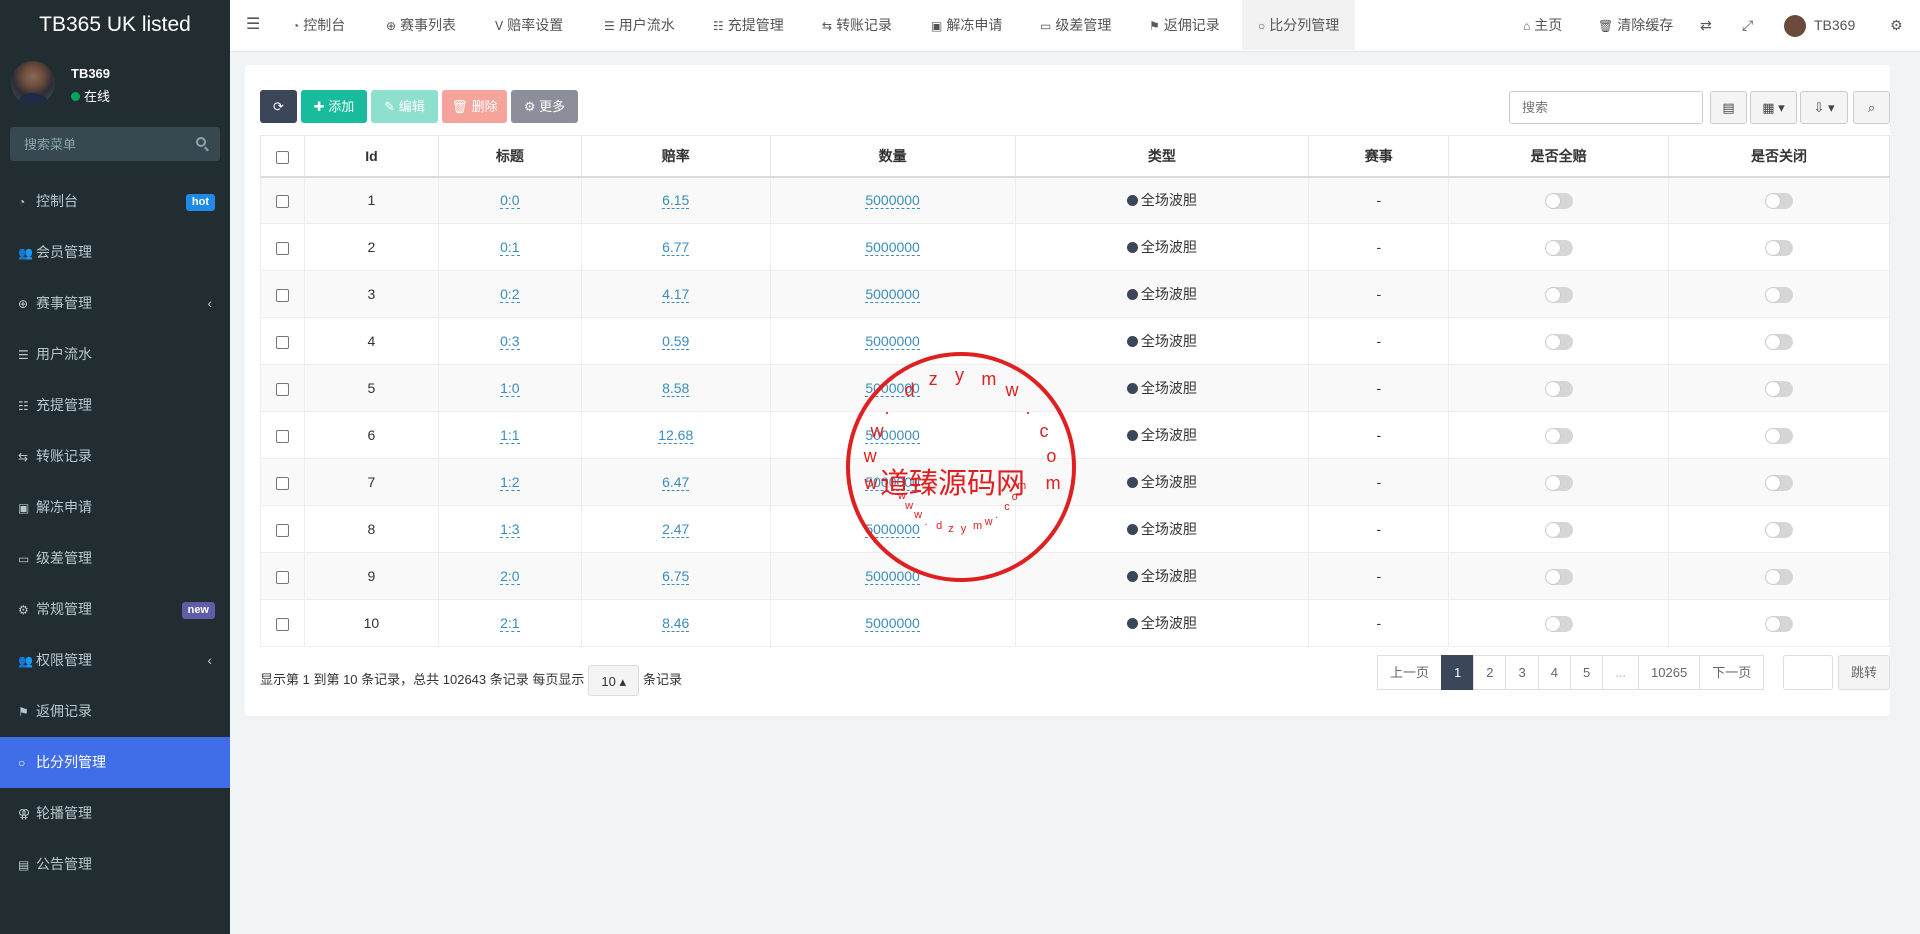  What do you see at coordinates (278, 106) in the screenshot?
I see `refresh-button: ⟳` at bounding box center [278, 106].